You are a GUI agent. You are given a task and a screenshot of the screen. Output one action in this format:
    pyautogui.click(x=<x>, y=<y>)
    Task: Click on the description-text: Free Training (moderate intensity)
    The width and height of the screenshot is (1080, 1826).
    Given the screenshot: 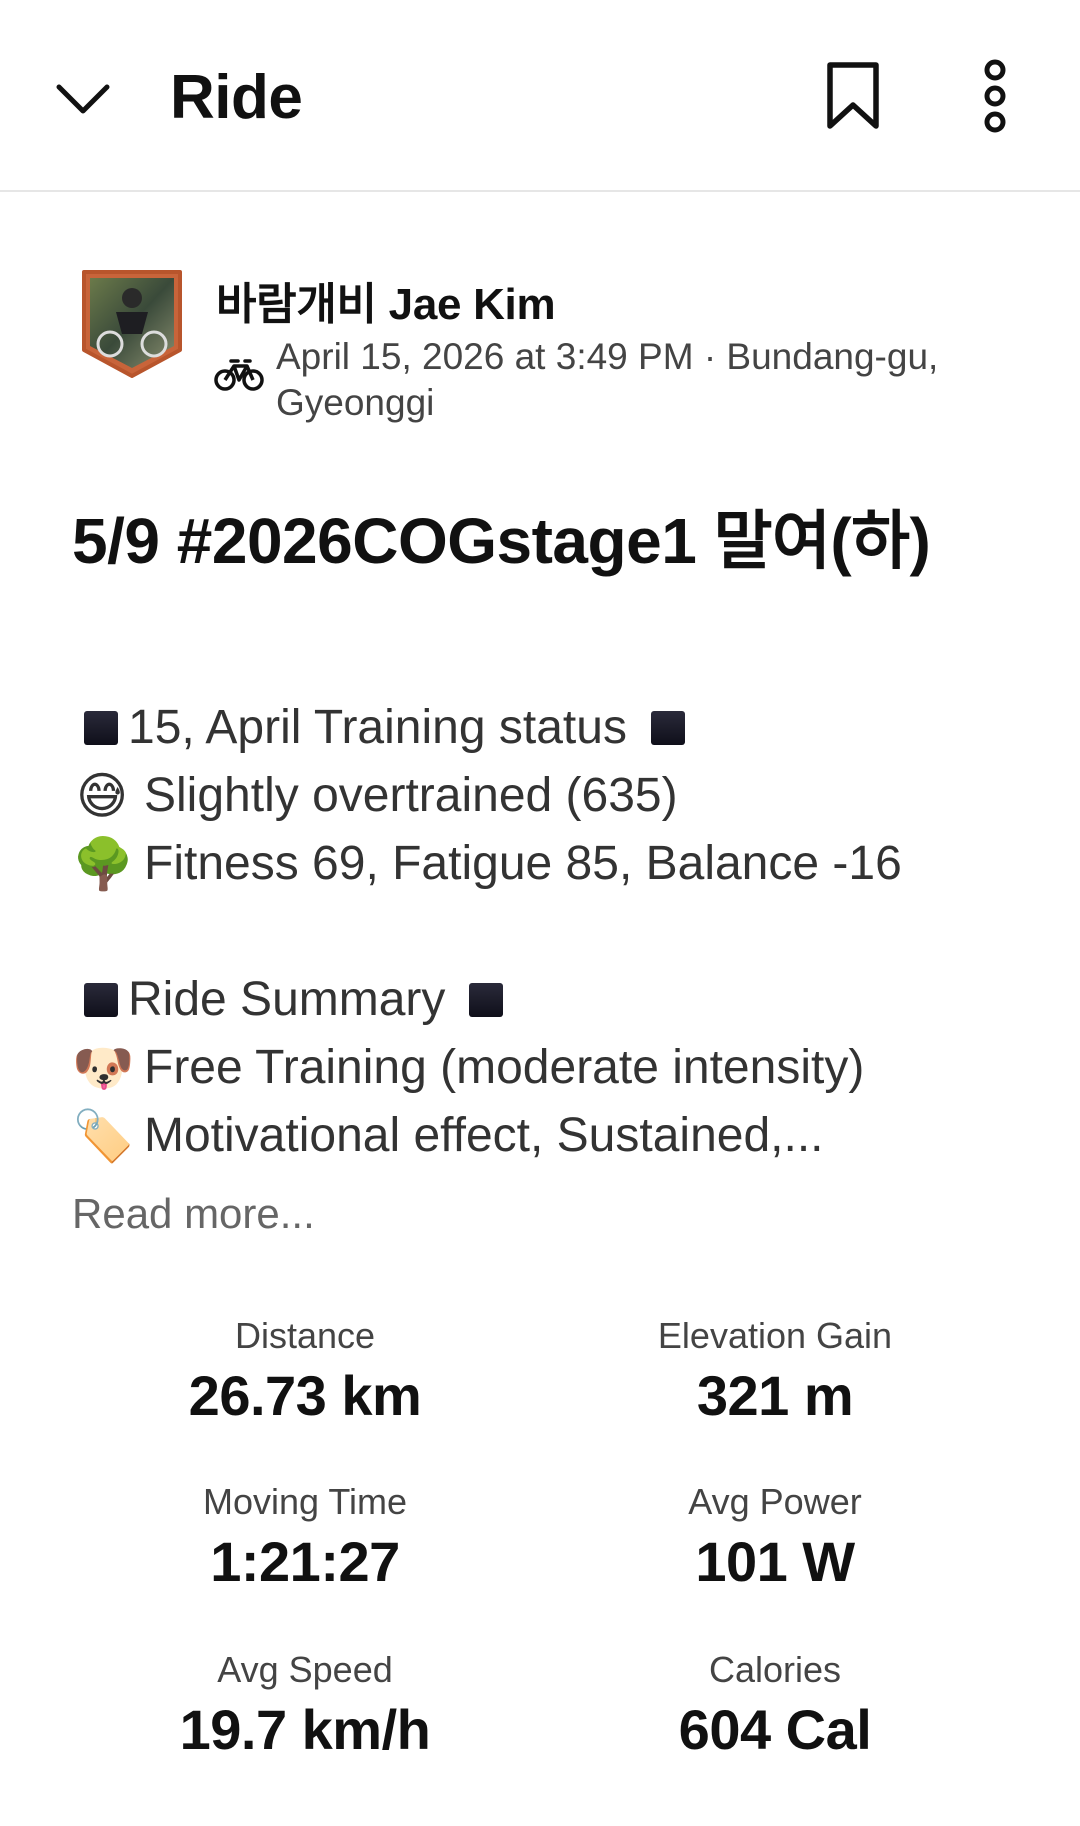 What is the action you would take?
    pyautogui.click(x=504, y=1067)
    